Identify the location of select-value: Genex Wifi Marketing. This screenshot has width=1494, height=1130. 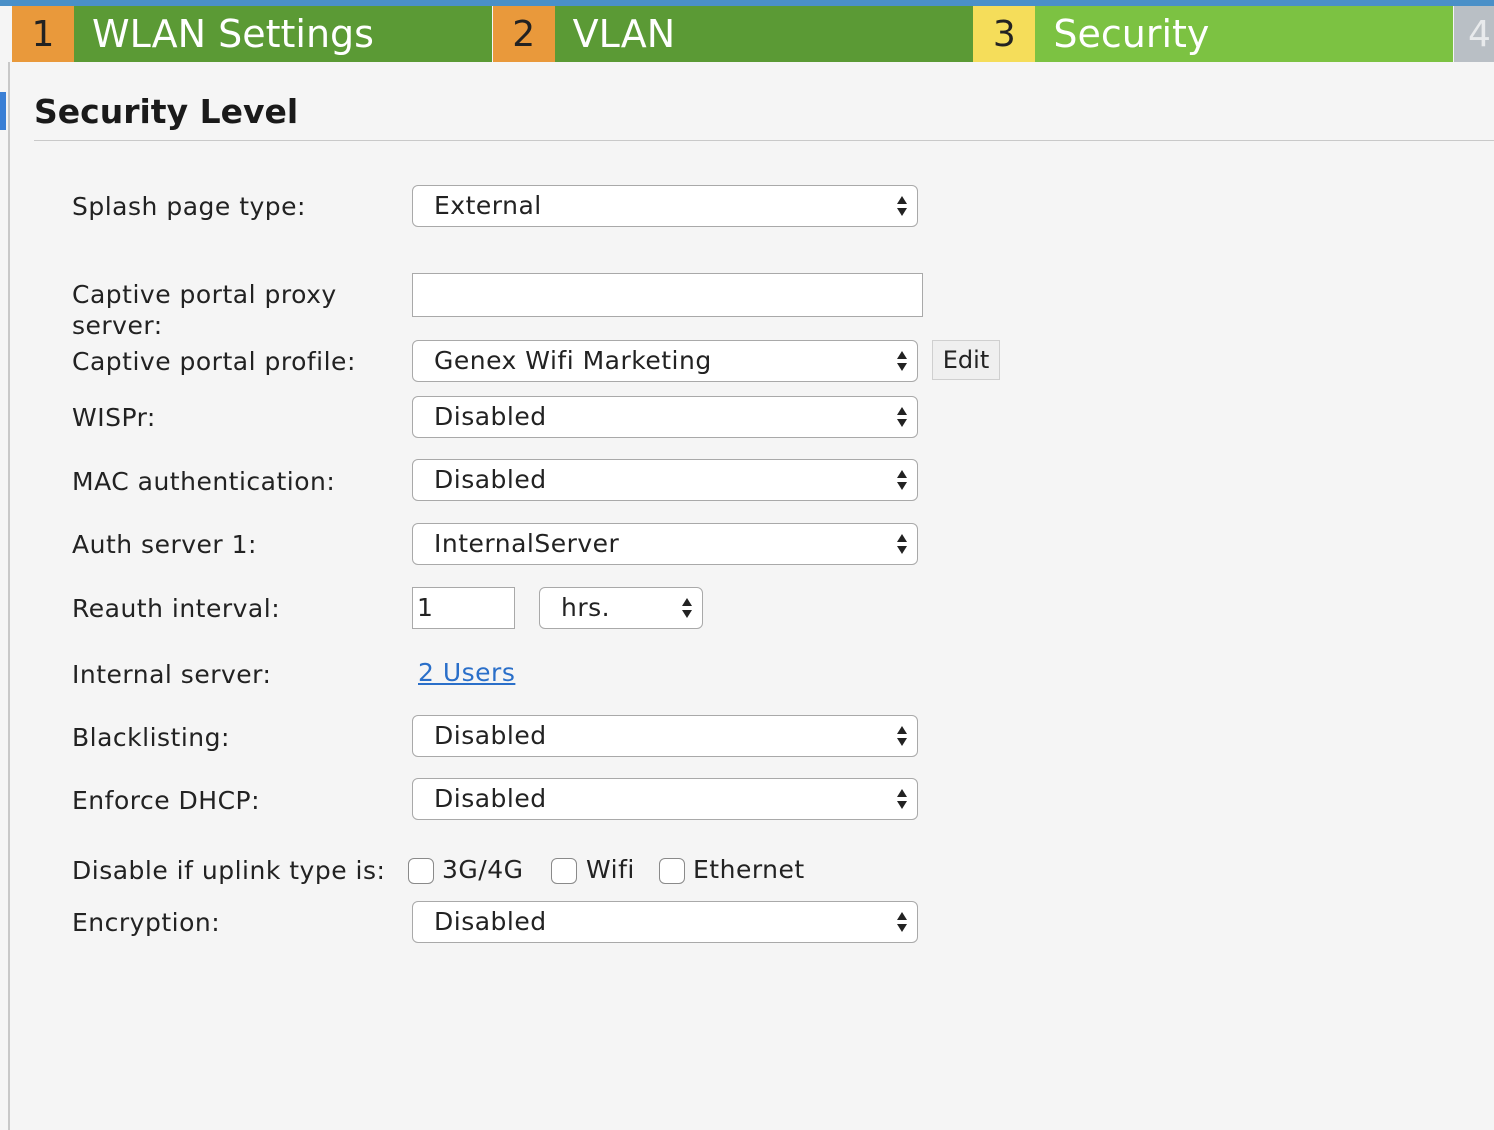
(573, 360).